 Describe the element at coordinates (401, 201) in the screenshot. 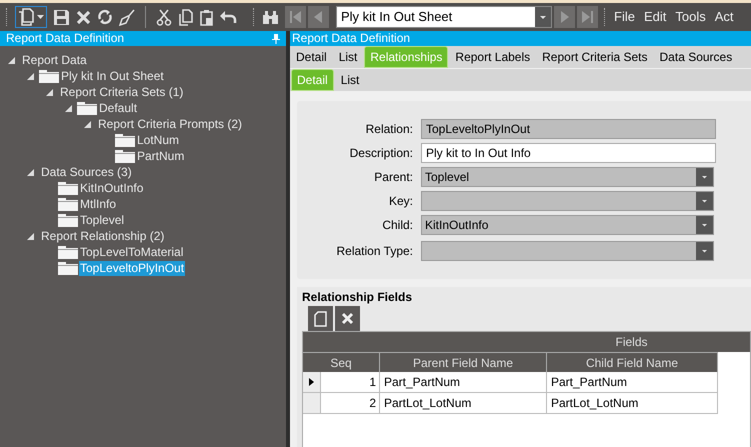

I see `field-label: Key:` at that location.